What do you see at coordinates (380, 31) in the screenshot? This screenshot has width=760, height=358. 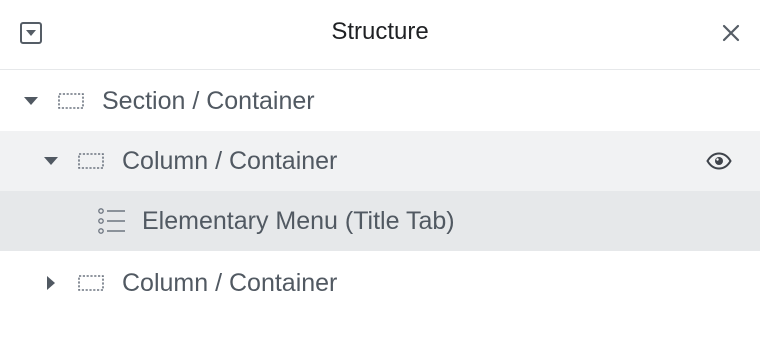 I see `panel-title: Structure` at bounding box center [380, 31].